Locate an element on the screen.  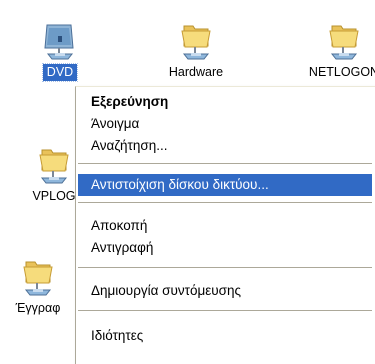
desktop-icon-dvd: DVD is located at coordinates (60, 51).